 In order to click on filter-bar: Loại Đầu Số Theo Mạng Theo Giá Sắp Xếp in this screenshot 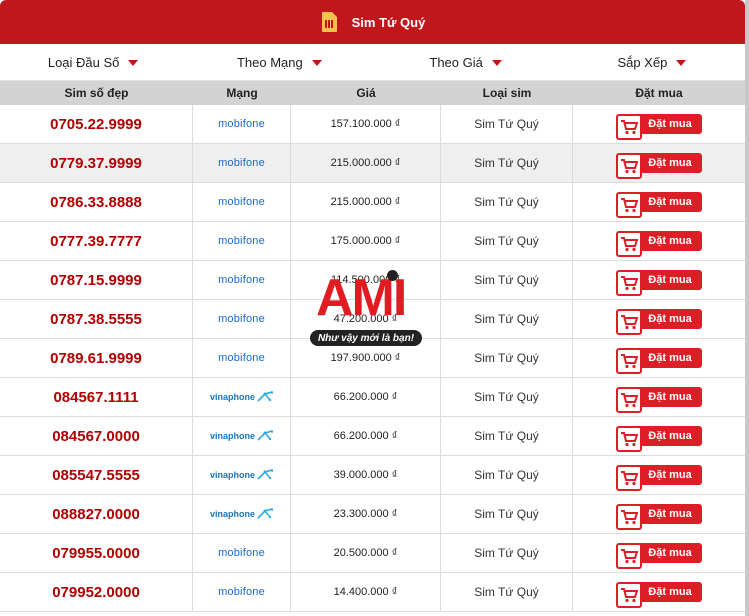, I will do `click(372, 62)`.